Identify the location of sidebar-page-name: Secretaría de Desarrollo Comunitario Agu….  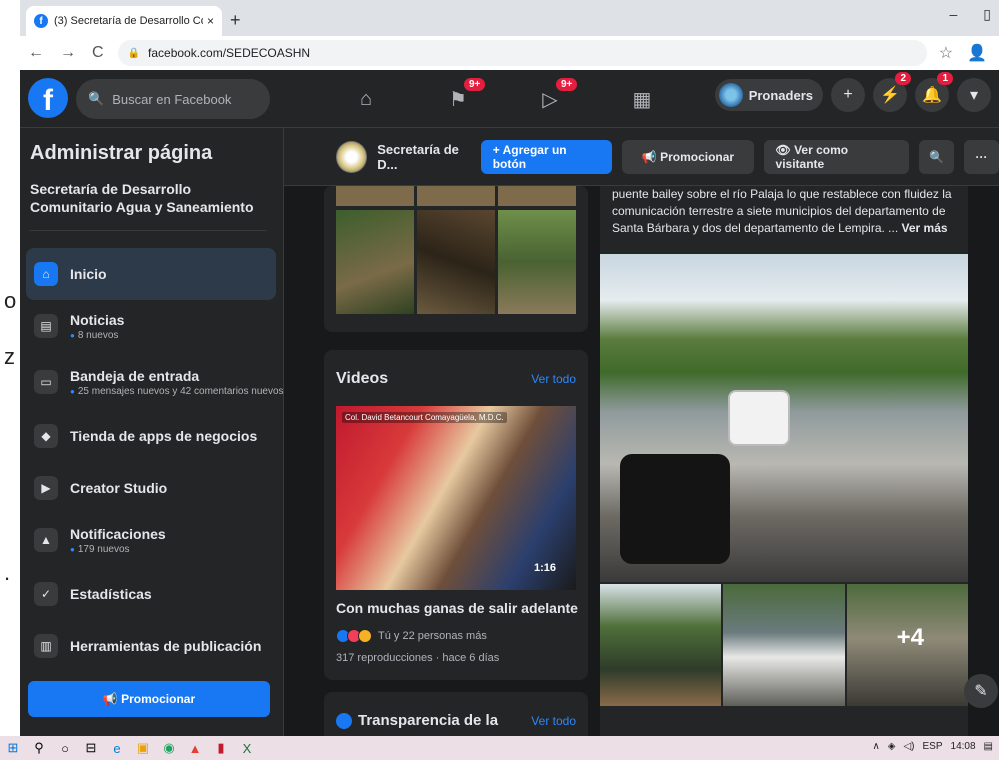
(145, 198).